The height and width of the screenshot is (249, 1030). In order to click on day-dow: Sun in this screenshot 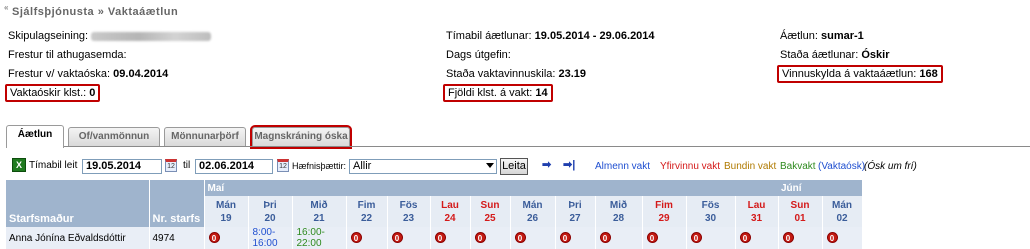, I will do `click(490, 205)`.